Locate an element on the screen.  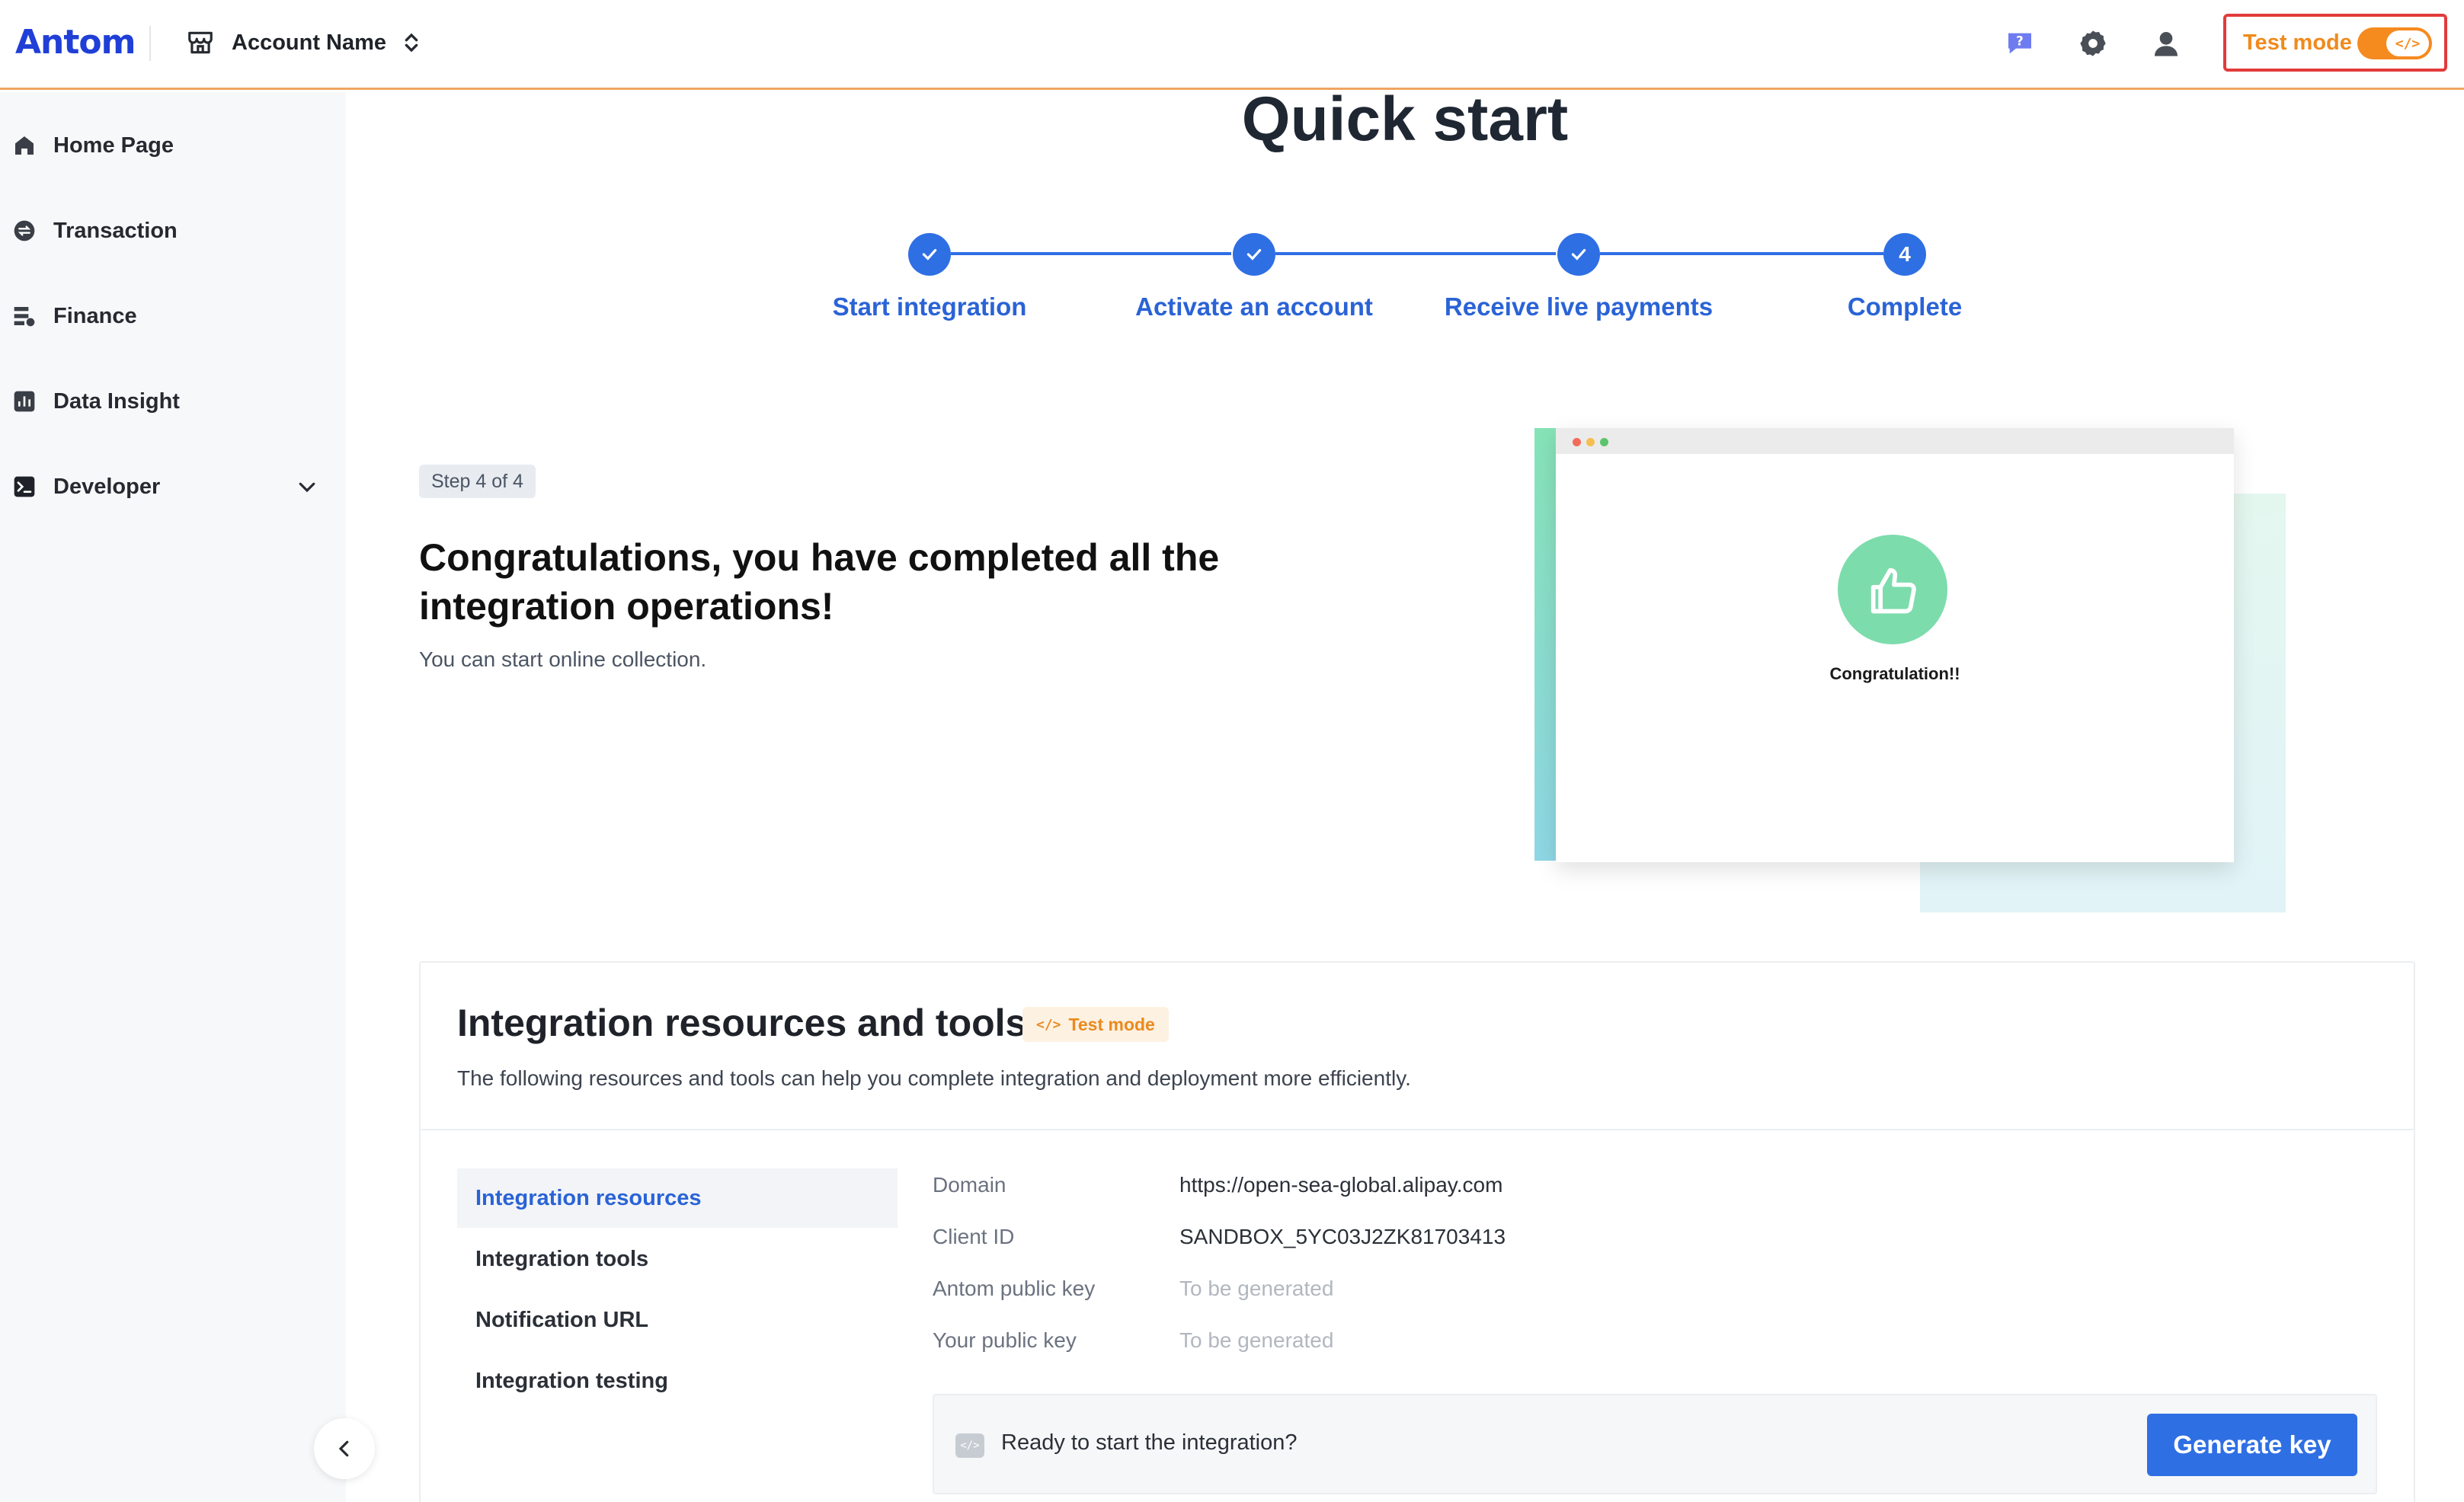
data-insight-icon is located at coordinates (24, 401).